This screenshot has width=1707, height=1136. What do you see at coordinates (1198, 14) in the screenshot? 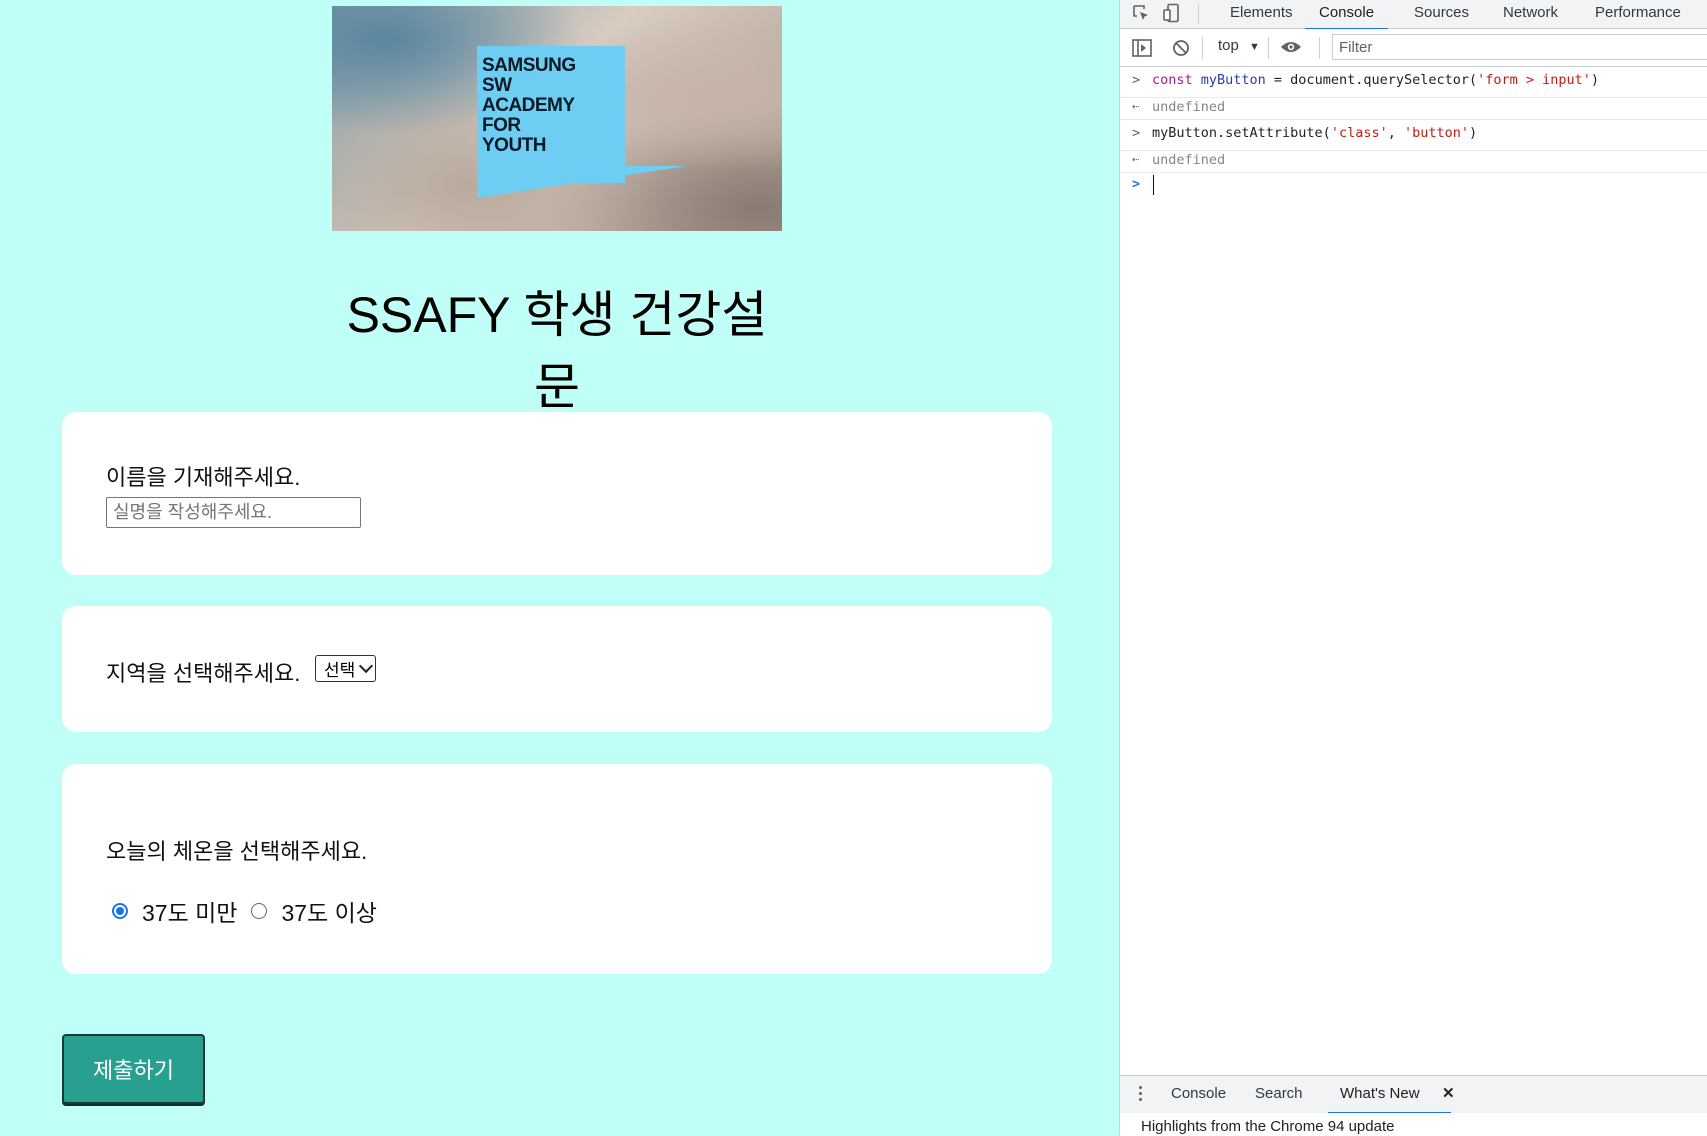
I see `tab-divider` at bounding box center [1198, 14].